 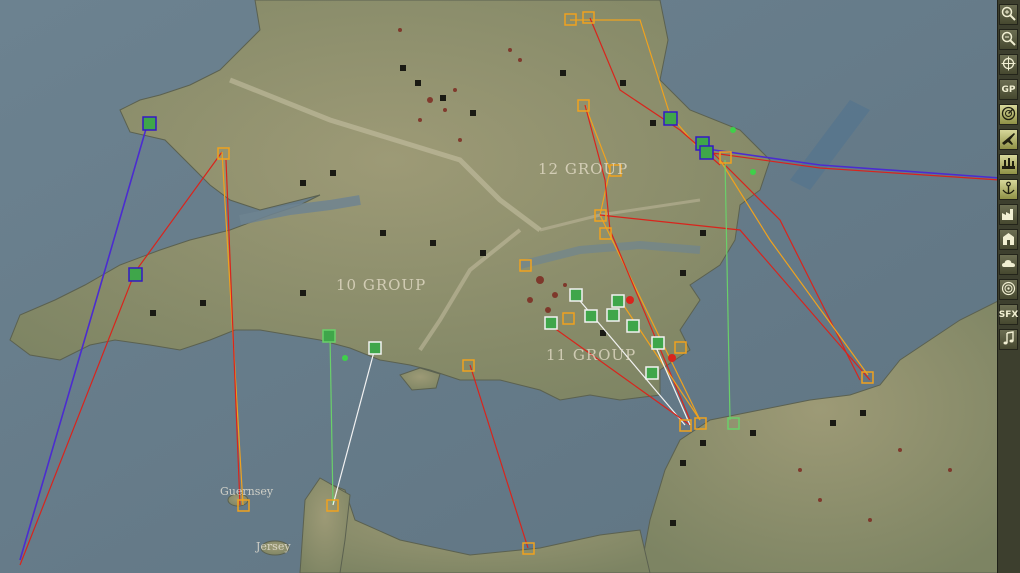 I want to click on port-filter-button, so click(x=1008, y=189).